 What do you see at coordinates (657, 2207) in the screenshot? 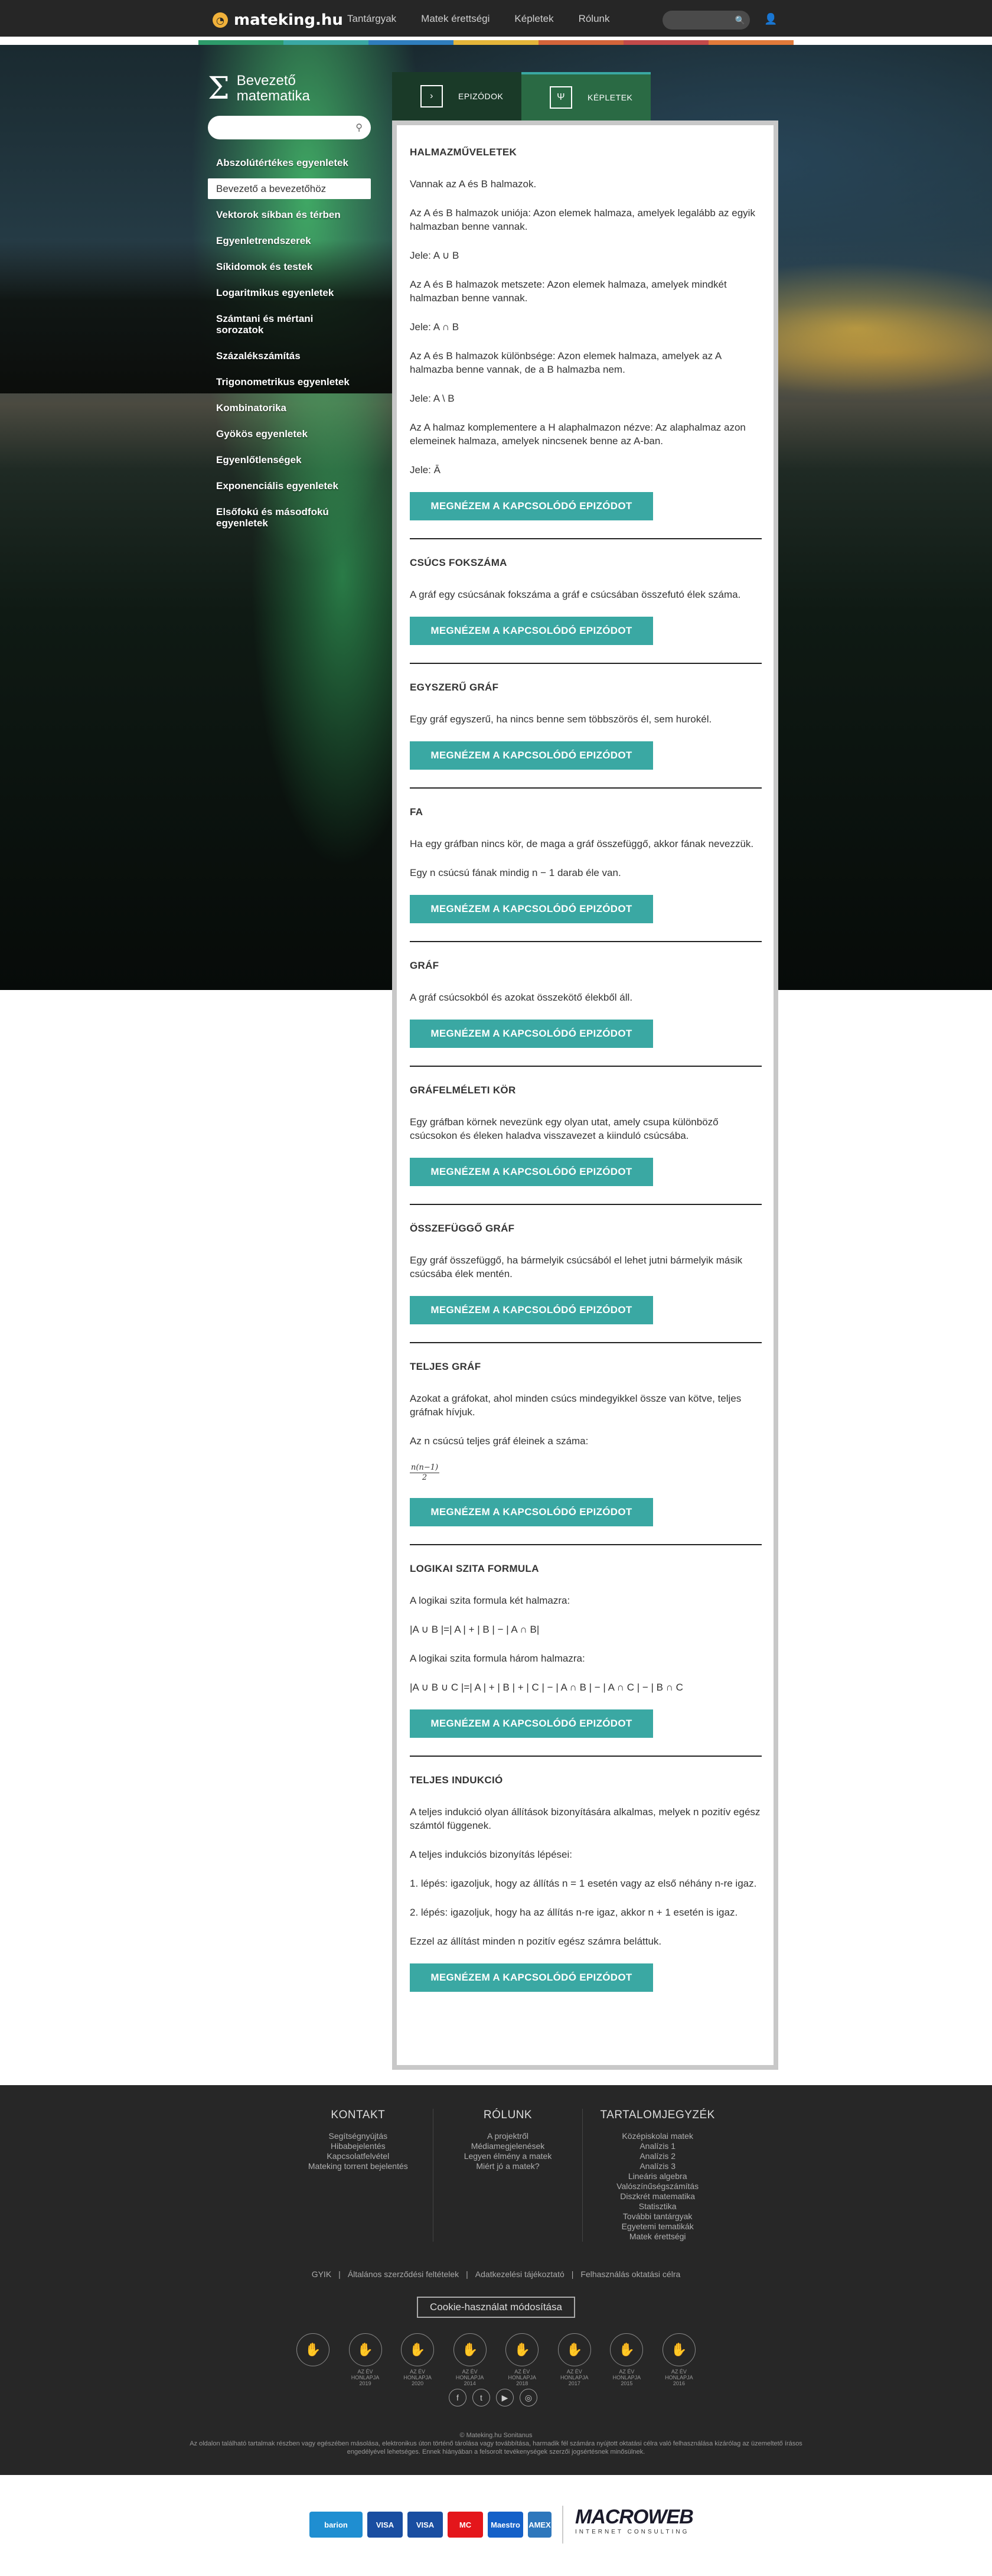
I see `footer-link: Statisztika` at bounding box center [657, 2207].